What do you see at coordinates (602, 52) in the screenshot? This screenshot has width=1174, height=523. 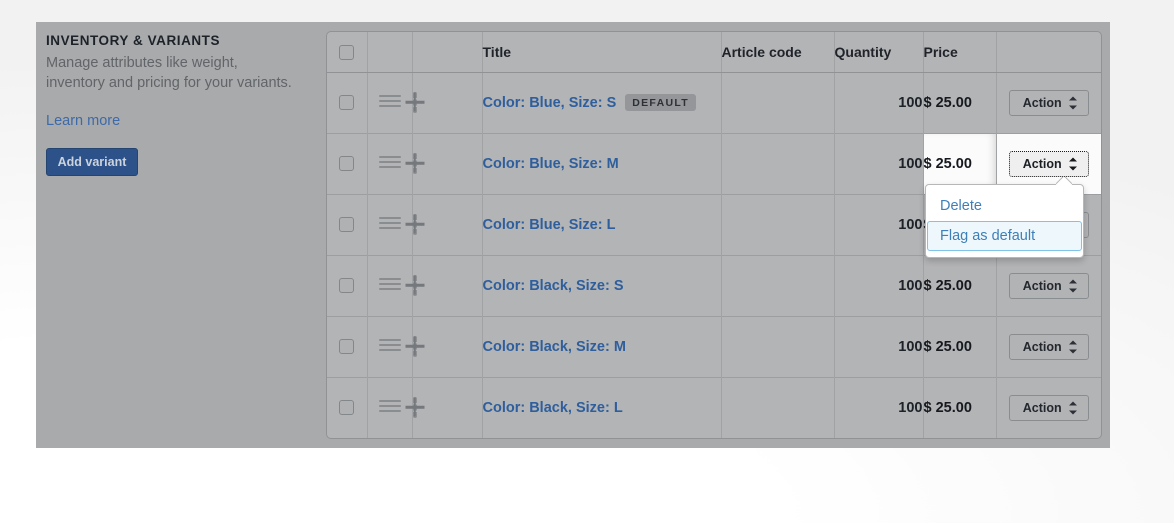 I see `title-column-header: Title` at bounding box center [602, 52].